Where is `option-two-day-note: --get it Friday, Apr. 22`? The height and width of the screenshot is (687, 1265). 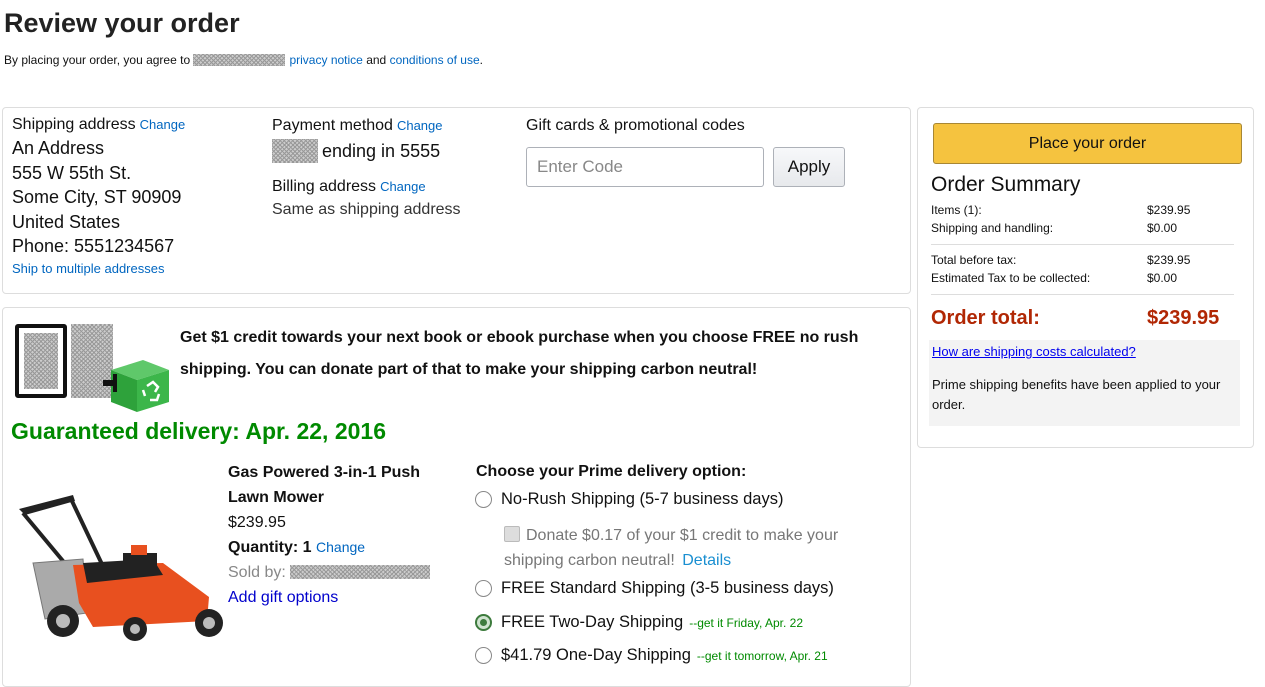 option-two-day-note: --get it Friday, Apr. 22 is located at coordinates (746, 622).